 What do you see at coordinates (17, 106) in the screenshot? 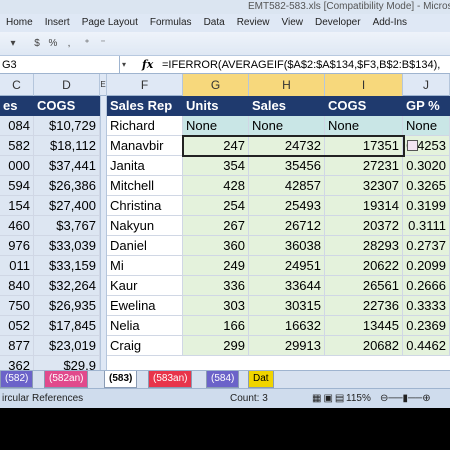
I see `cell-header: es` at bounding box center [17, 106].